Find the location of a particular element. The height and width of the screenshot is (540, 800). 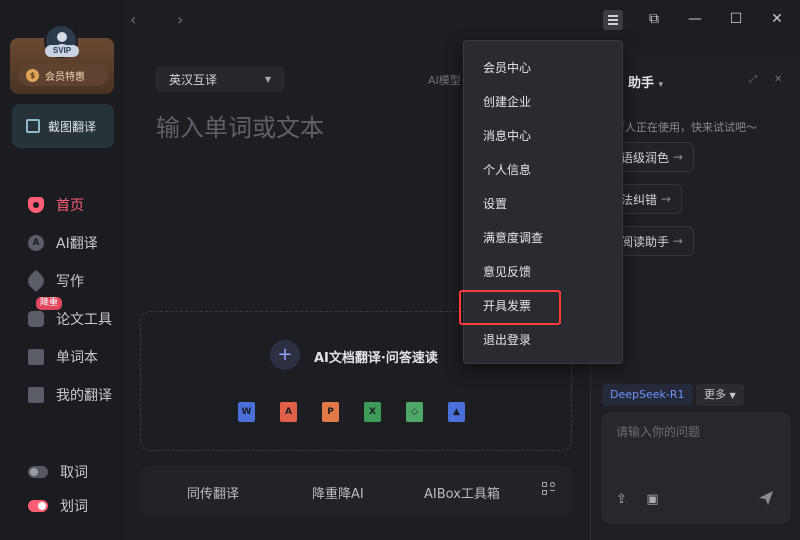

vip-promo-button: $ 会员特惠 is located at coordinates (63, 75).